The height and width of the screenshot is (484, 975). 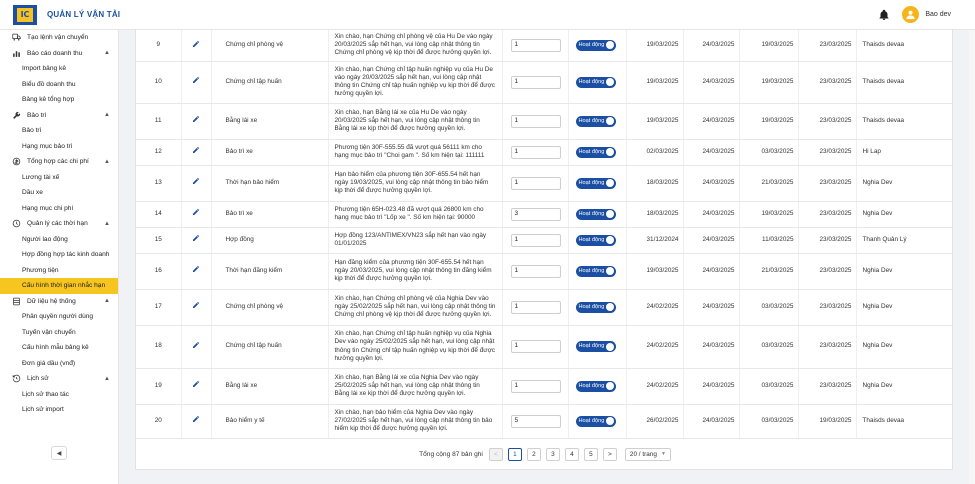 I want to click on page-scrollbar, so click(x=972, y=257).